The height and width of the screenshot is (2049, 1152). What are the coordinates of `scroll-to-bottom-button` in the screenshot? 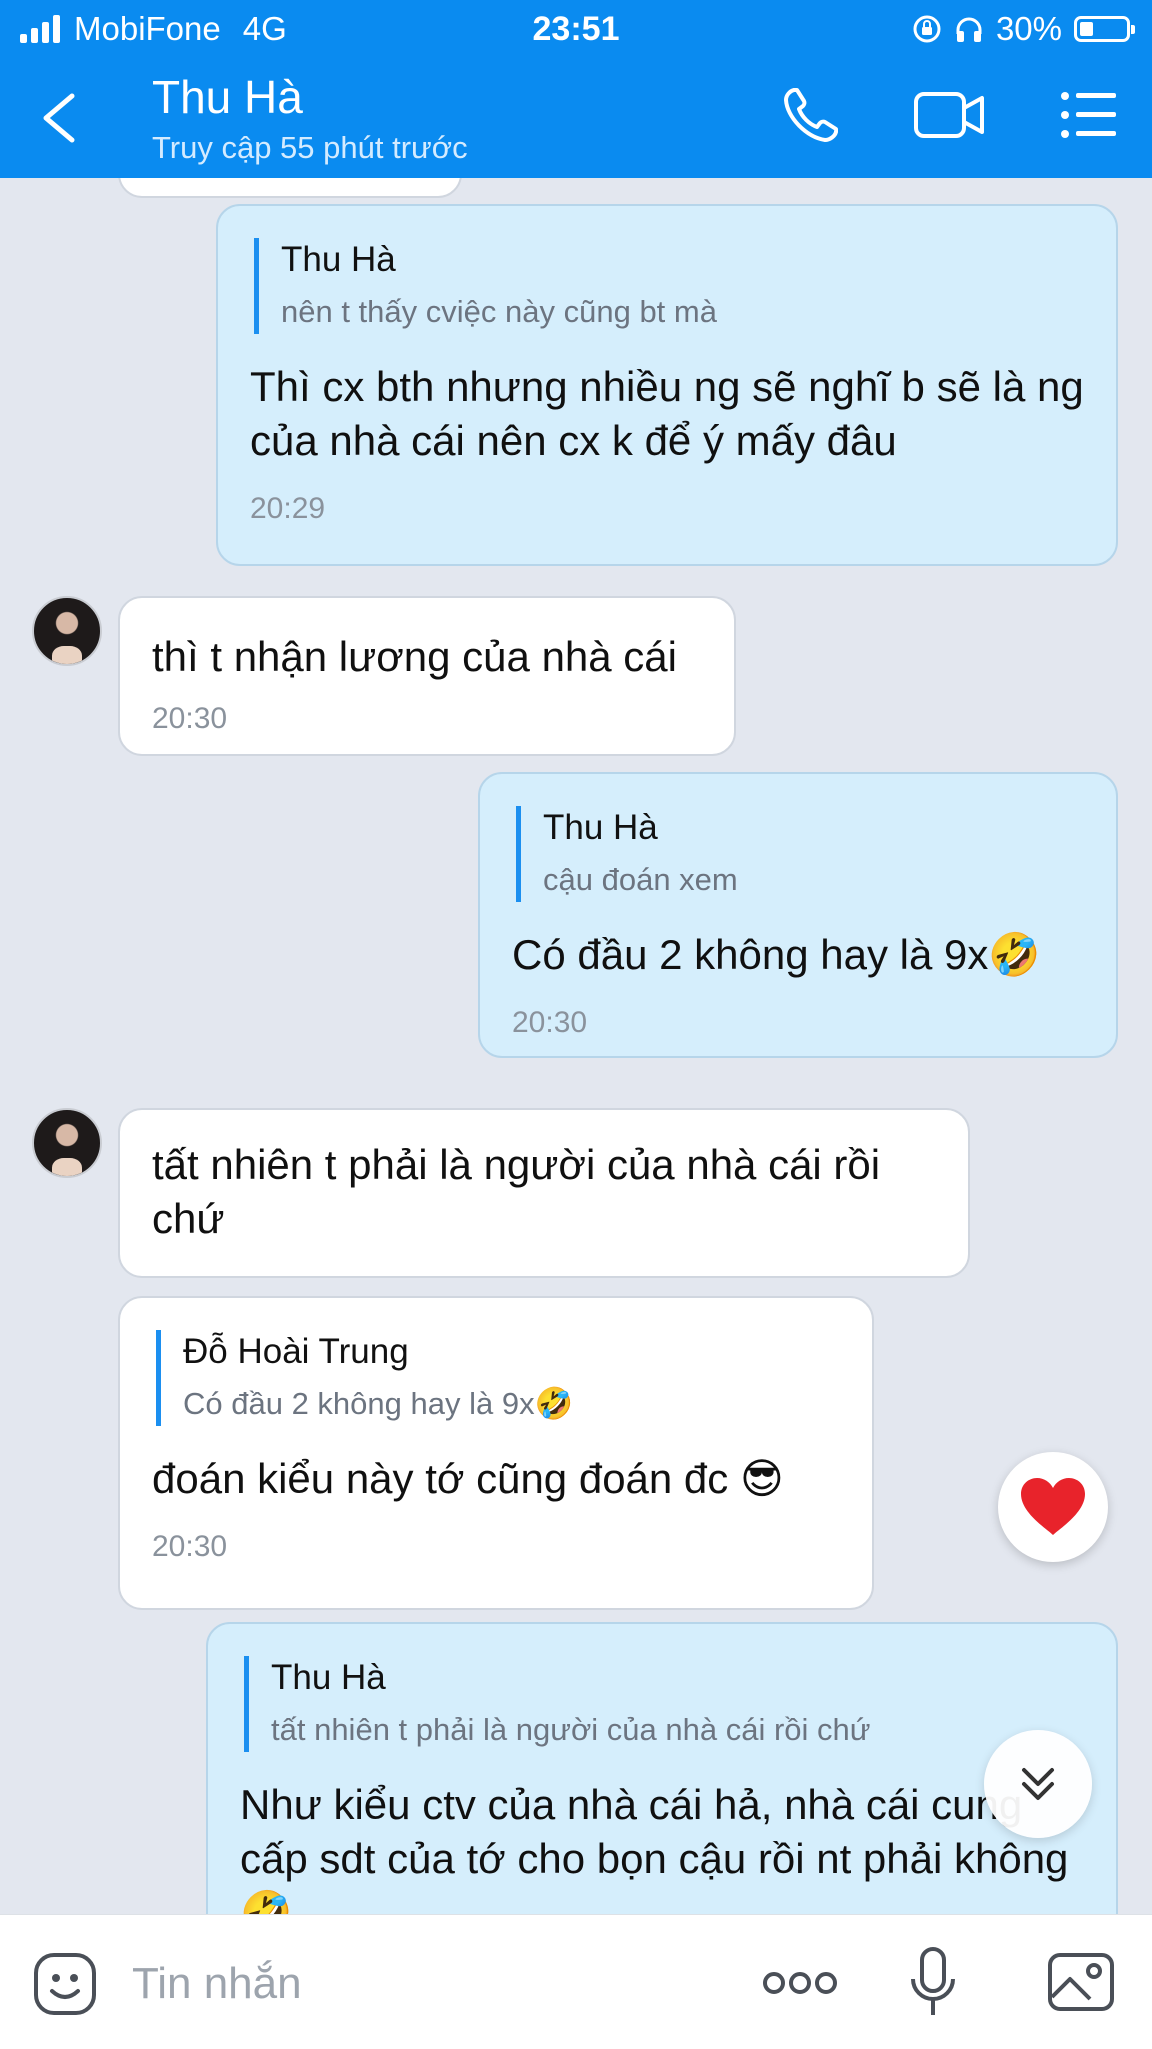 It's located at (1038, 1784).